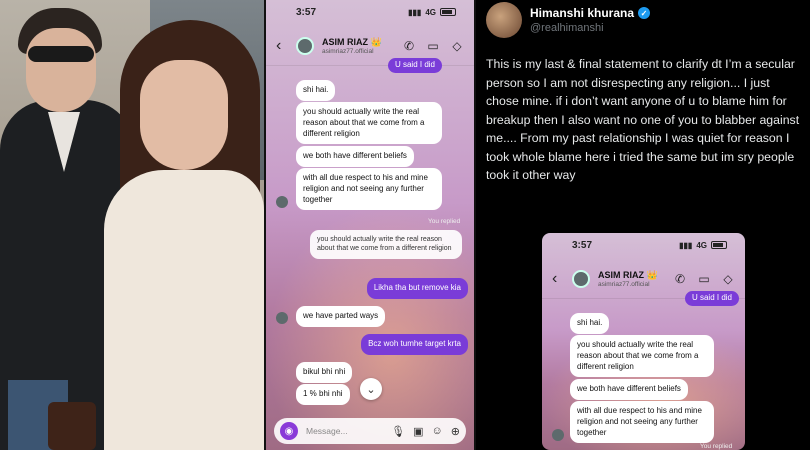  Describe the element at coordinates (590, 28) in the screenshot. I see `author-handle: @realhimanshi` at that location.